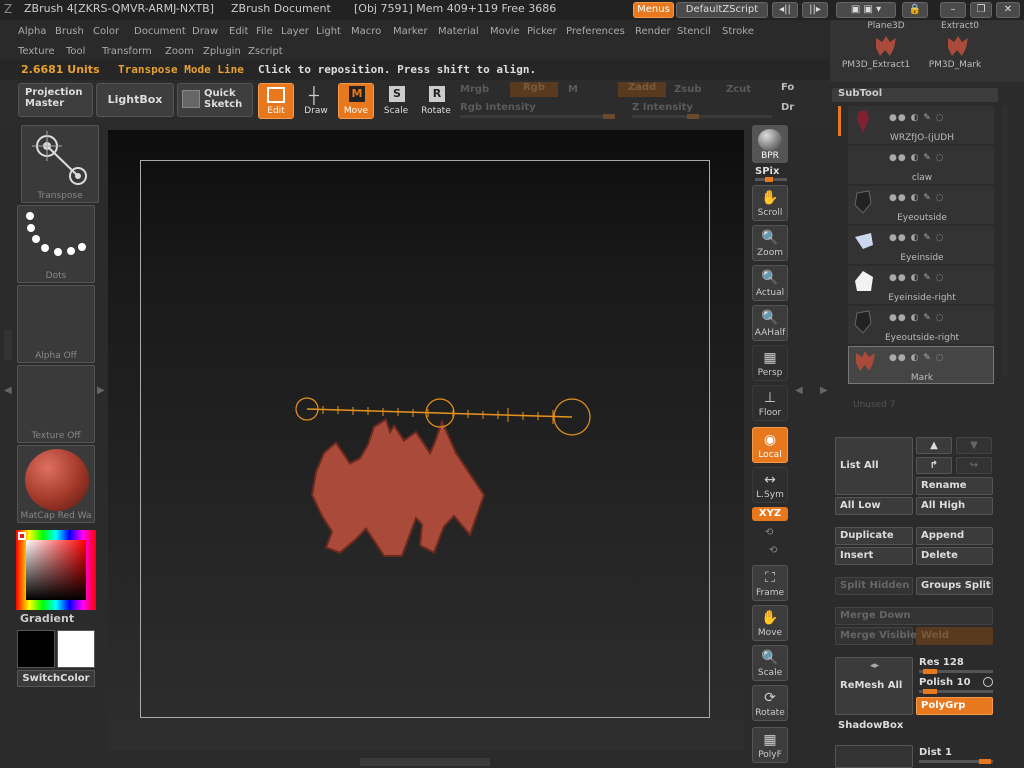 The height and width of the screenshot is (768, 1024). Describe the element at coordinates (787, 87) in the screenshot. I see `focal-shift-label: Fo` at that location.